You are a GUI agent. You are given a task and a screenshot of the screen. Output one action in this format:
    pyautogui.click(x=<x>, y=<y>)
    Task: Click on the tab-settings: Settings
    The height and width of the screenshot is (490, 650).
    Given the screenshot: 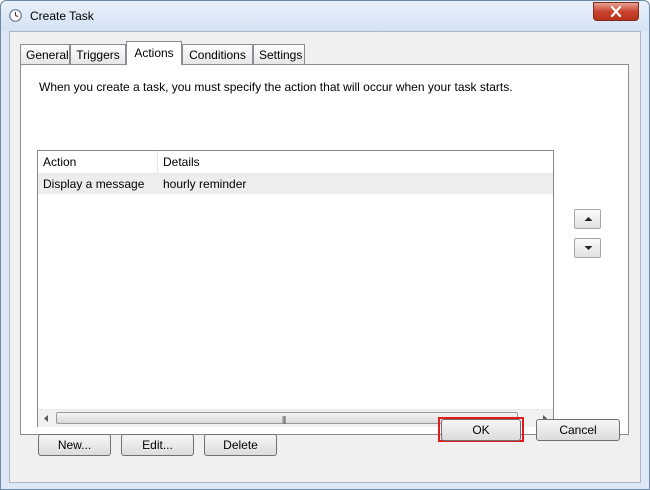 What is the action you would take?
    pyautogui.click(x=279, y=54)
    